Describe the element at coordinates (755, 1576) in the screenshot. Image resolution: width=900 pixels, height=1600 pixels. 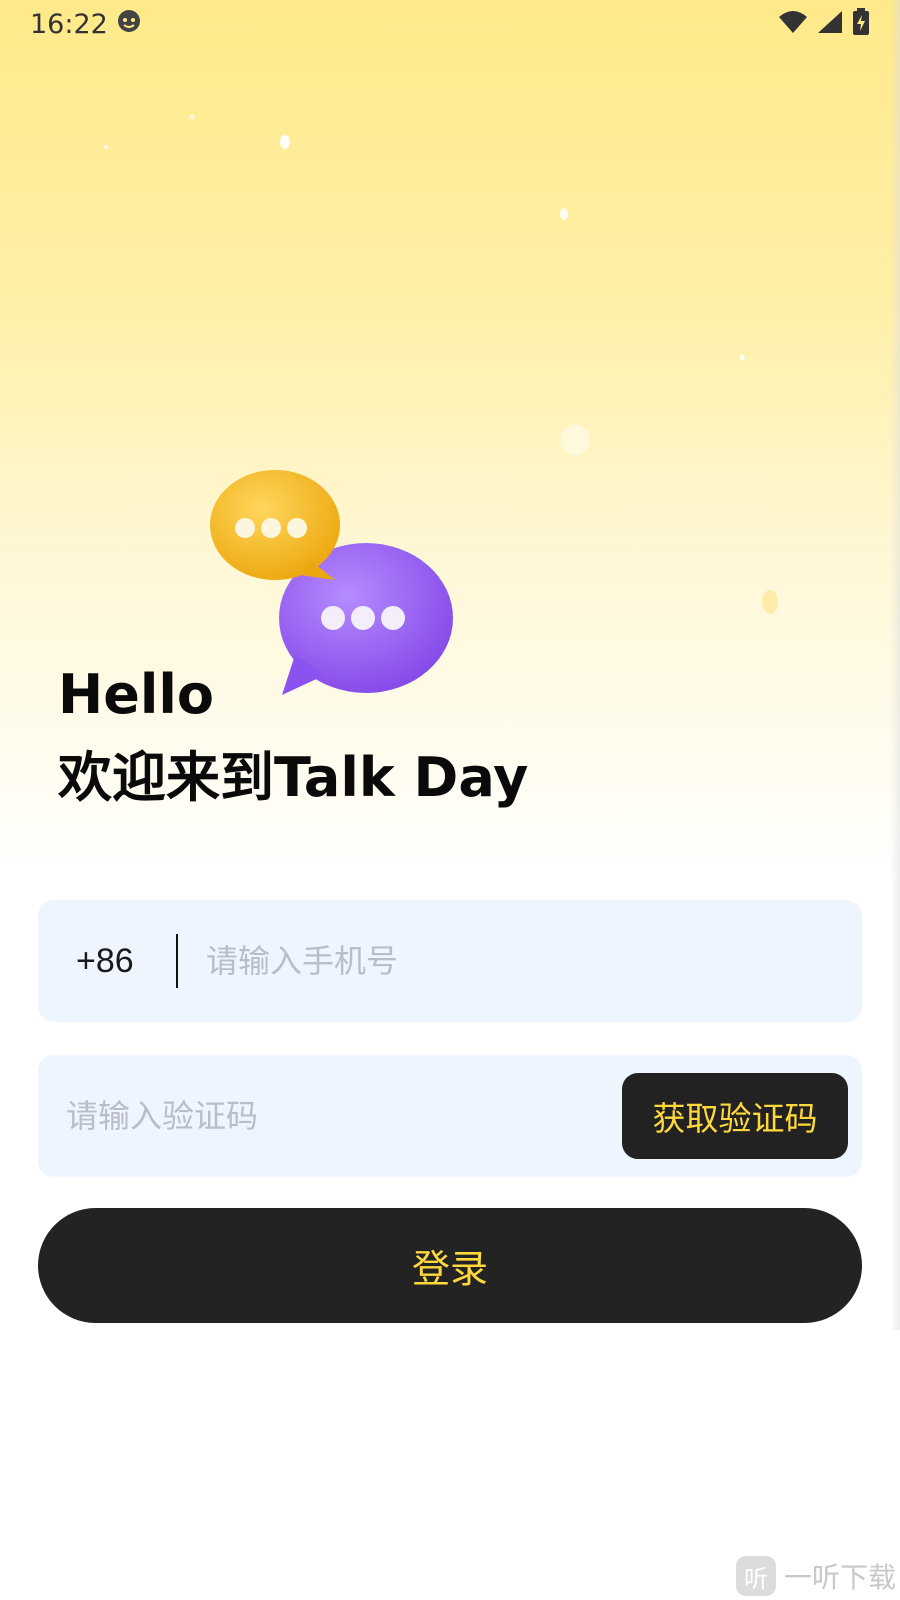
I see `watermark-logo: 听` at that location.